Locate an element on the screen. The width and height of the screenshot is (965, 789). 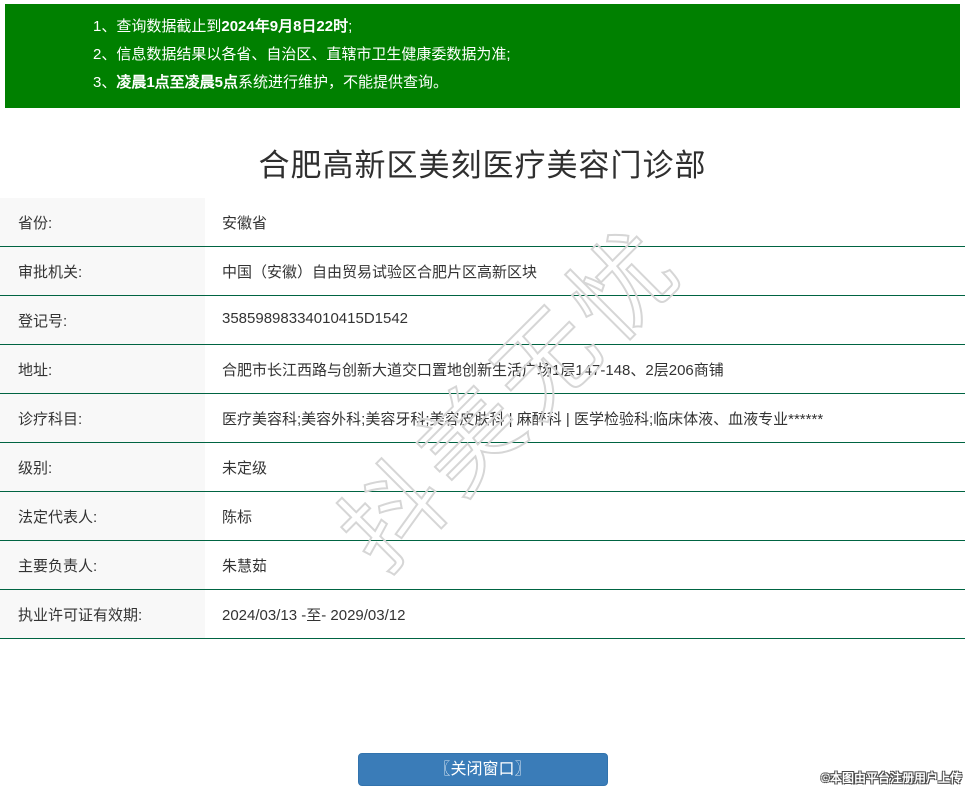
row-value: 合肥市长江西路与创新大道交口置地创新生活广场1层147-148、2层206商铺 is located at coordinates (473, 370).